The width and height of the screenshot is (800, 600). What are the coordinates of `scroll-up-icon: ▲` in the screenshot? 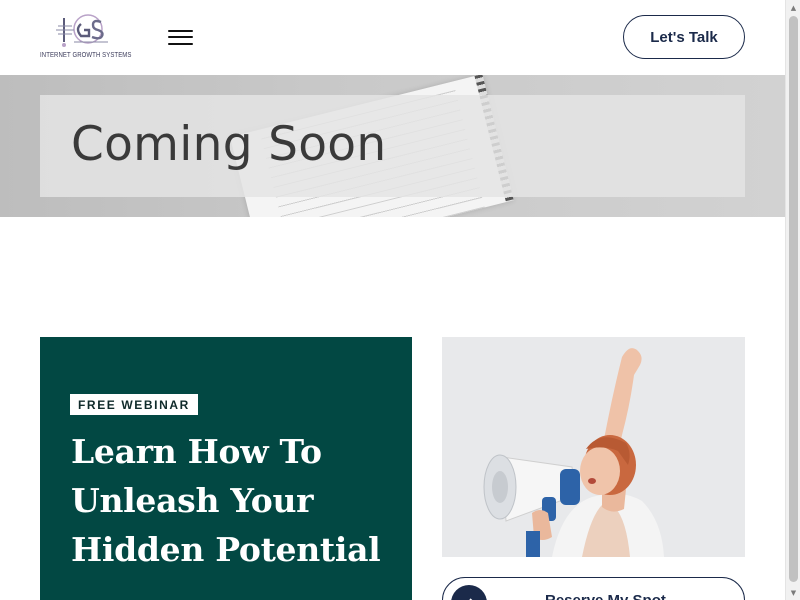 It's located at (793, 7).